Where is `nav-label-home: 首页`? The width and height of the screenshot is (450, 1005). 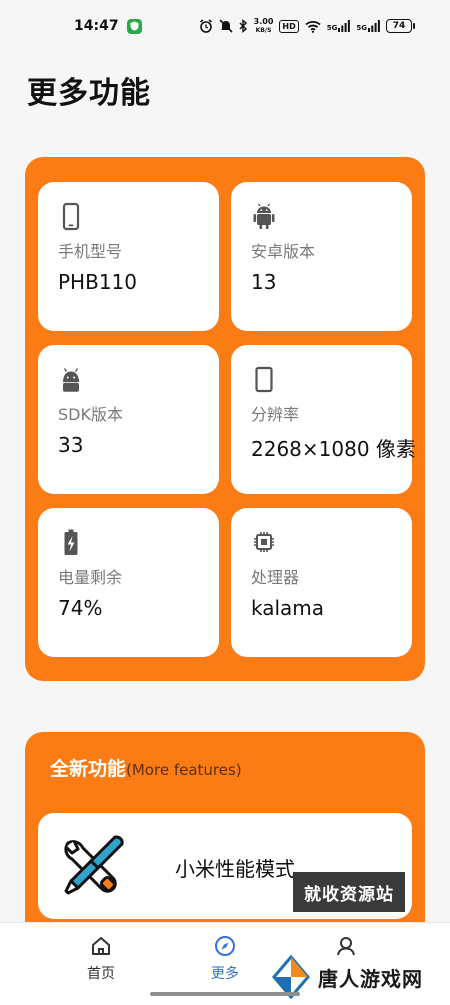
nav-label-home: 首页 is located at coordinates (101, 974).